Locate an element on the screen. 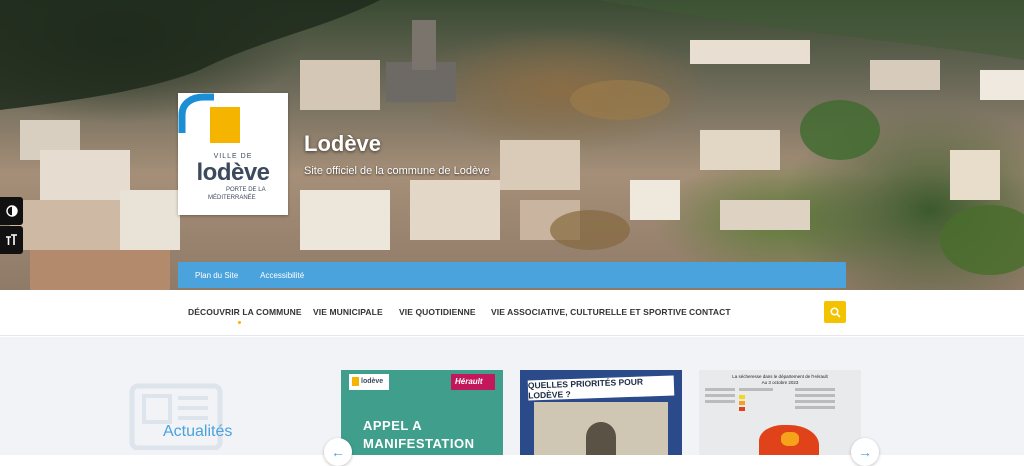 The height and width of the screenshot is (466, 1024). logo-name: lodève is located at coordinates (233, 172).